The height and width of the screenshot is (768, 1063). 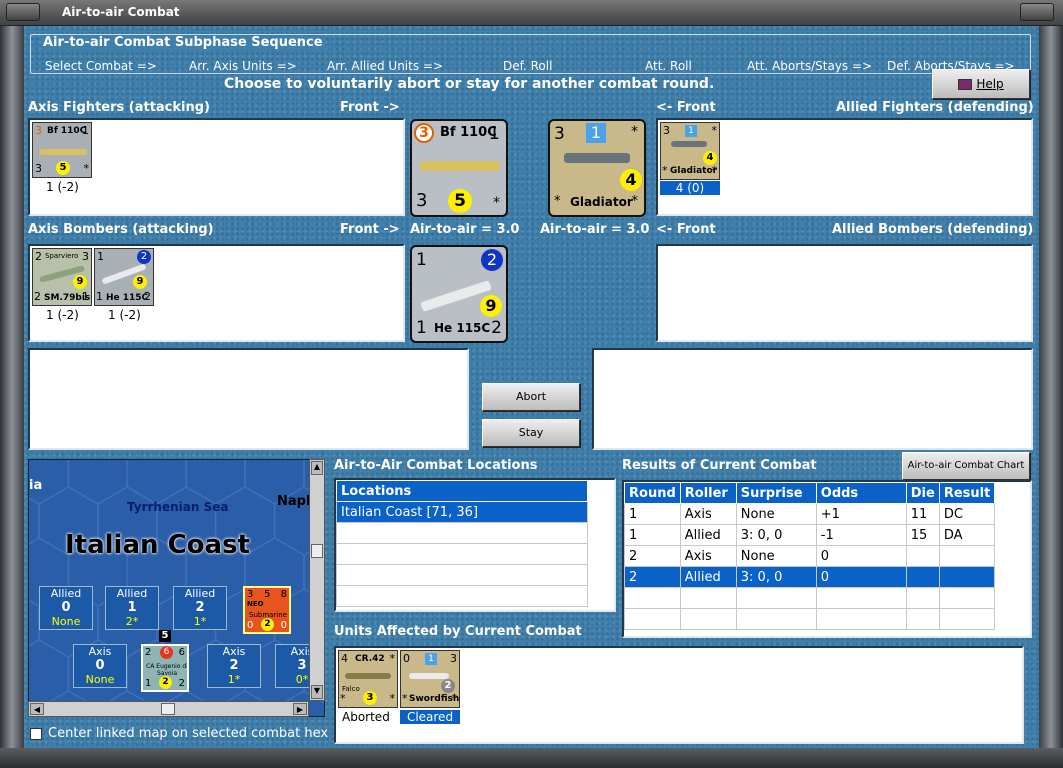 I want to click on map-left-label: ia, so click(x=36, y=485).